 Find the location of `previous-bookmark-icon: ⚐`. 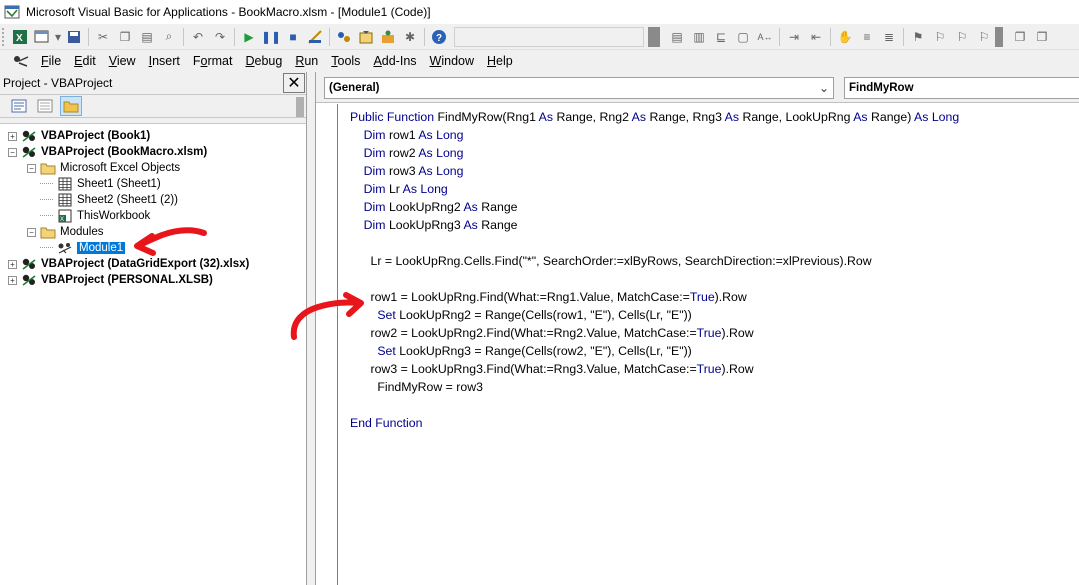

previous-bookmark-icon: ⚐ is located at coordinates (962, 37).